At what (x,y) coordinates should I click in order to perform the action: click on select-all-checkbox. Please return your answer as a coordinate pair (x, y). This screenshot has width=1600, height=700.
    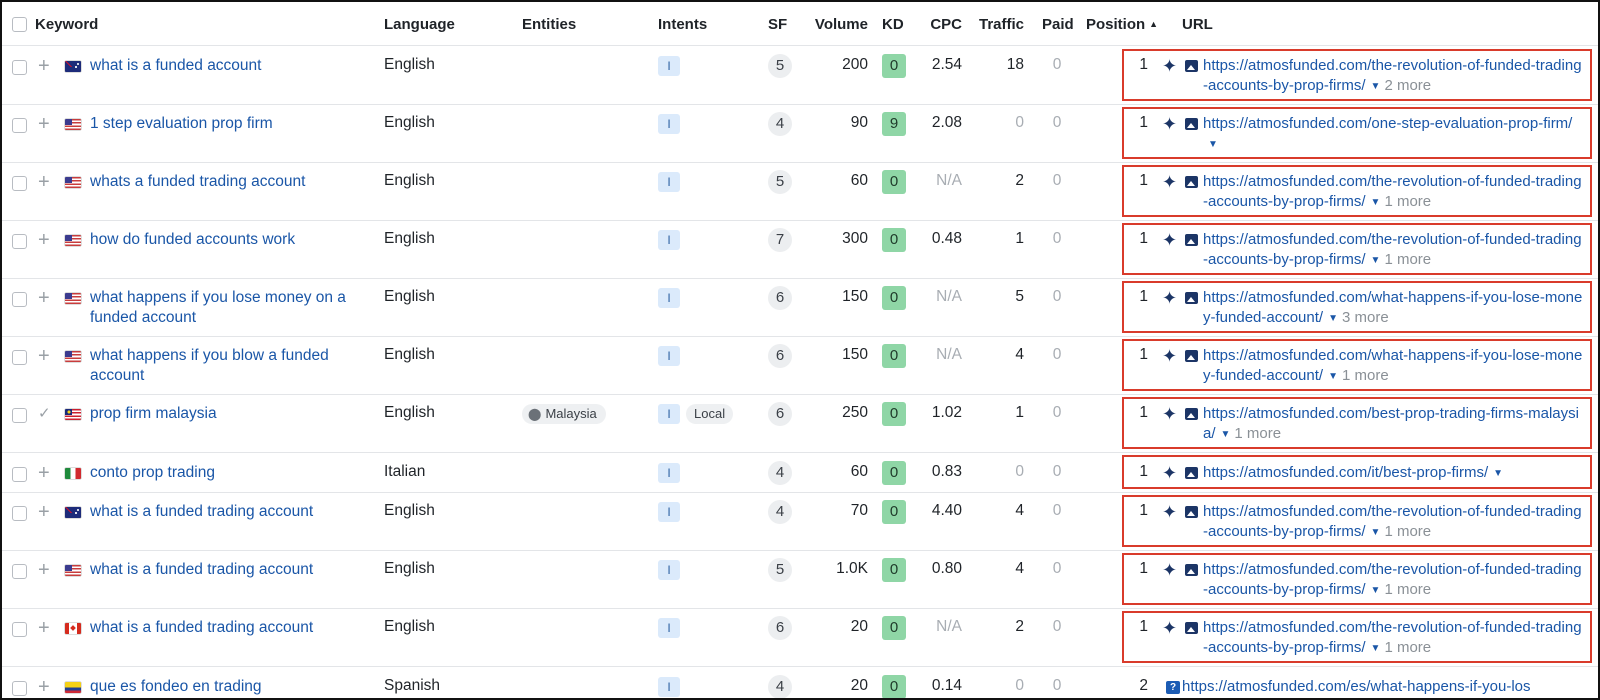
    Looking at the image, I should click on (19, 24).